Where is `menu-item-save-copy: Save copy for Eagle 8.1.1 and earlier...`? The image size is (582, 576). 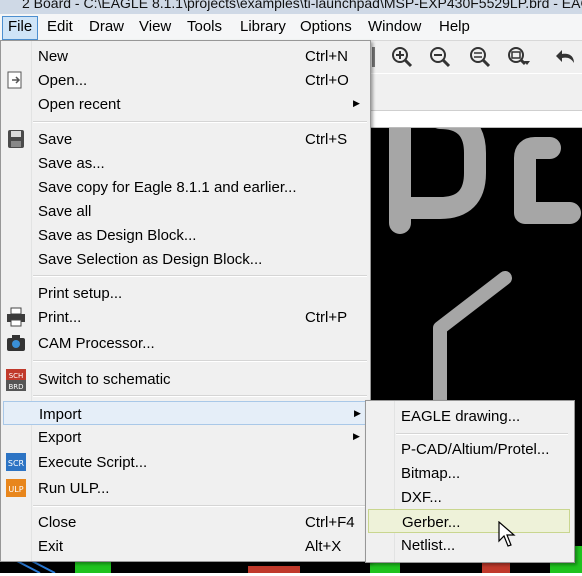 menu-item-save-copy: Save copy for Eagle 8.1.1 and earlier... is located at coordinates (185, 187).